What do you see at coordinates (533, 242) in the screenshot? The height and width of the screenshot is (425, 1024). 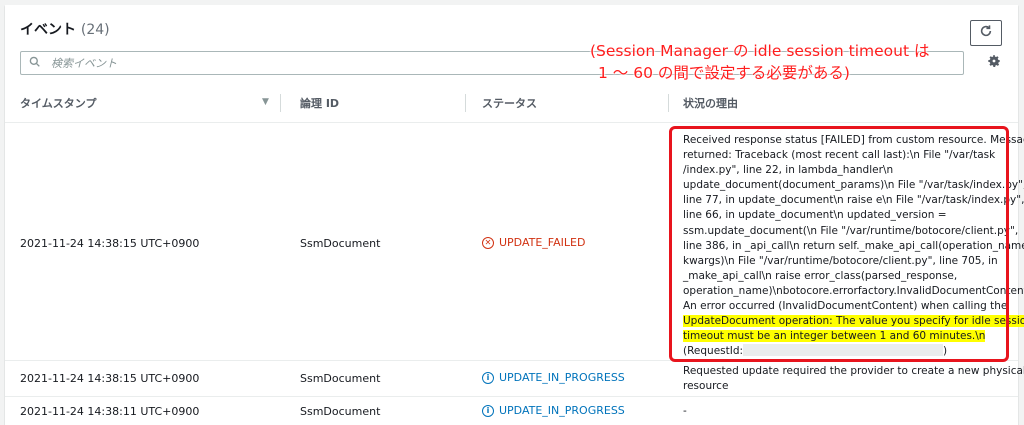 I see `status-badge: ✕ UPDATE_FAILED` at bounding box center [533, 242].